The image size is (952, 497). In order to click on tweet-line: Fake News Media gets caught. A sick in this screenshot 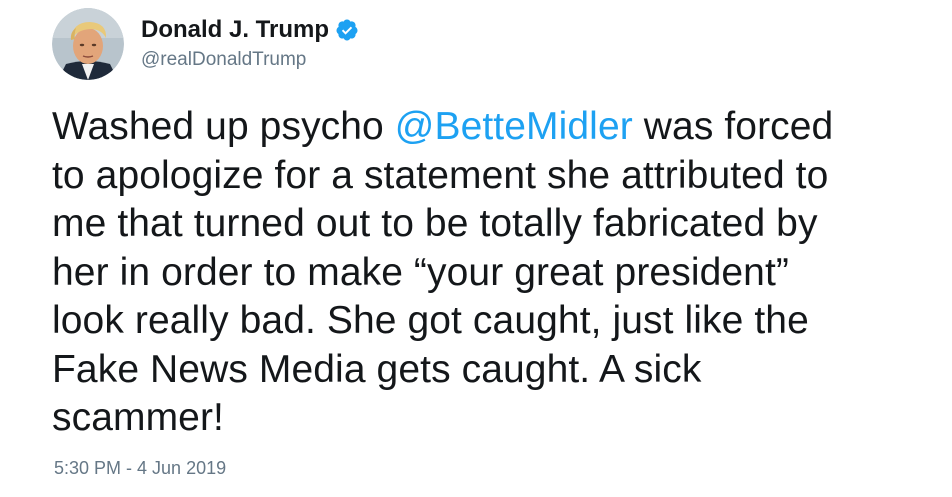, I will do `click(377, 369)`.